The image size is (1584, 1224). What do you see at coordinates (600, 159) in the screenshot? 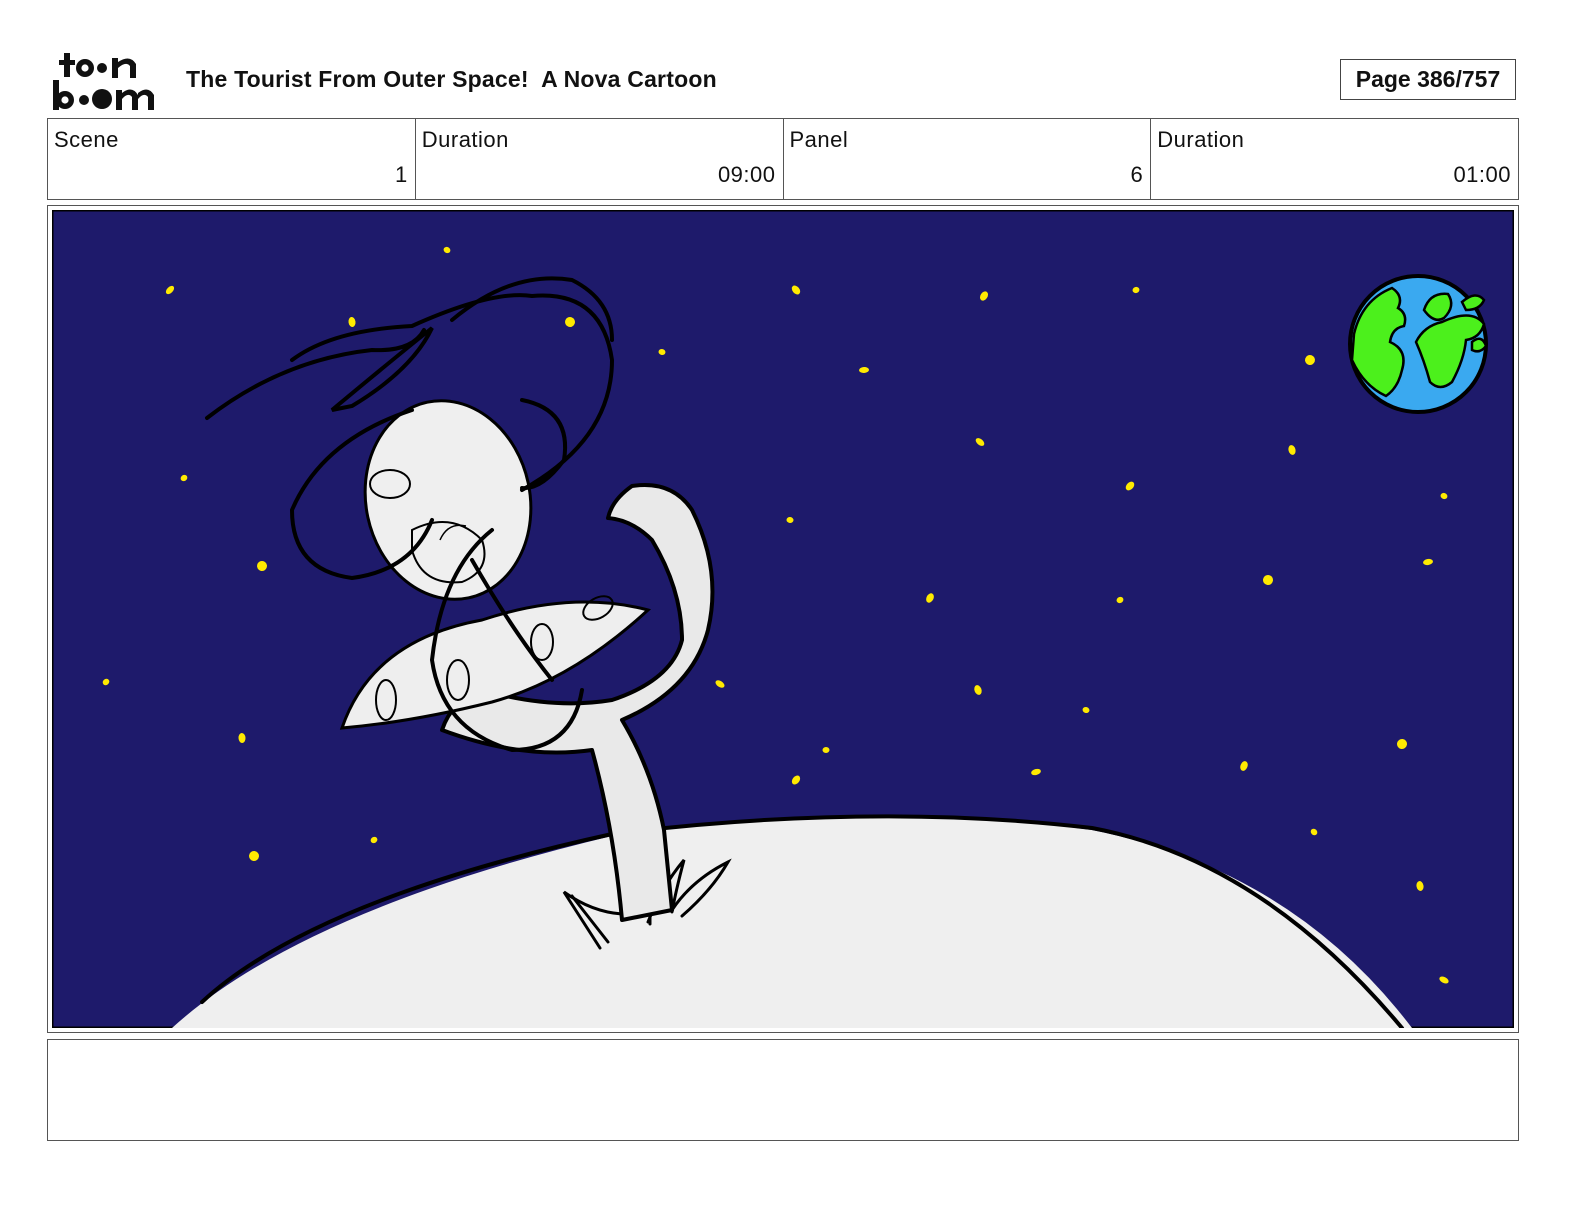
I see `scene-duration-cell: Duration 09:00` at bounding box center [600, 159].